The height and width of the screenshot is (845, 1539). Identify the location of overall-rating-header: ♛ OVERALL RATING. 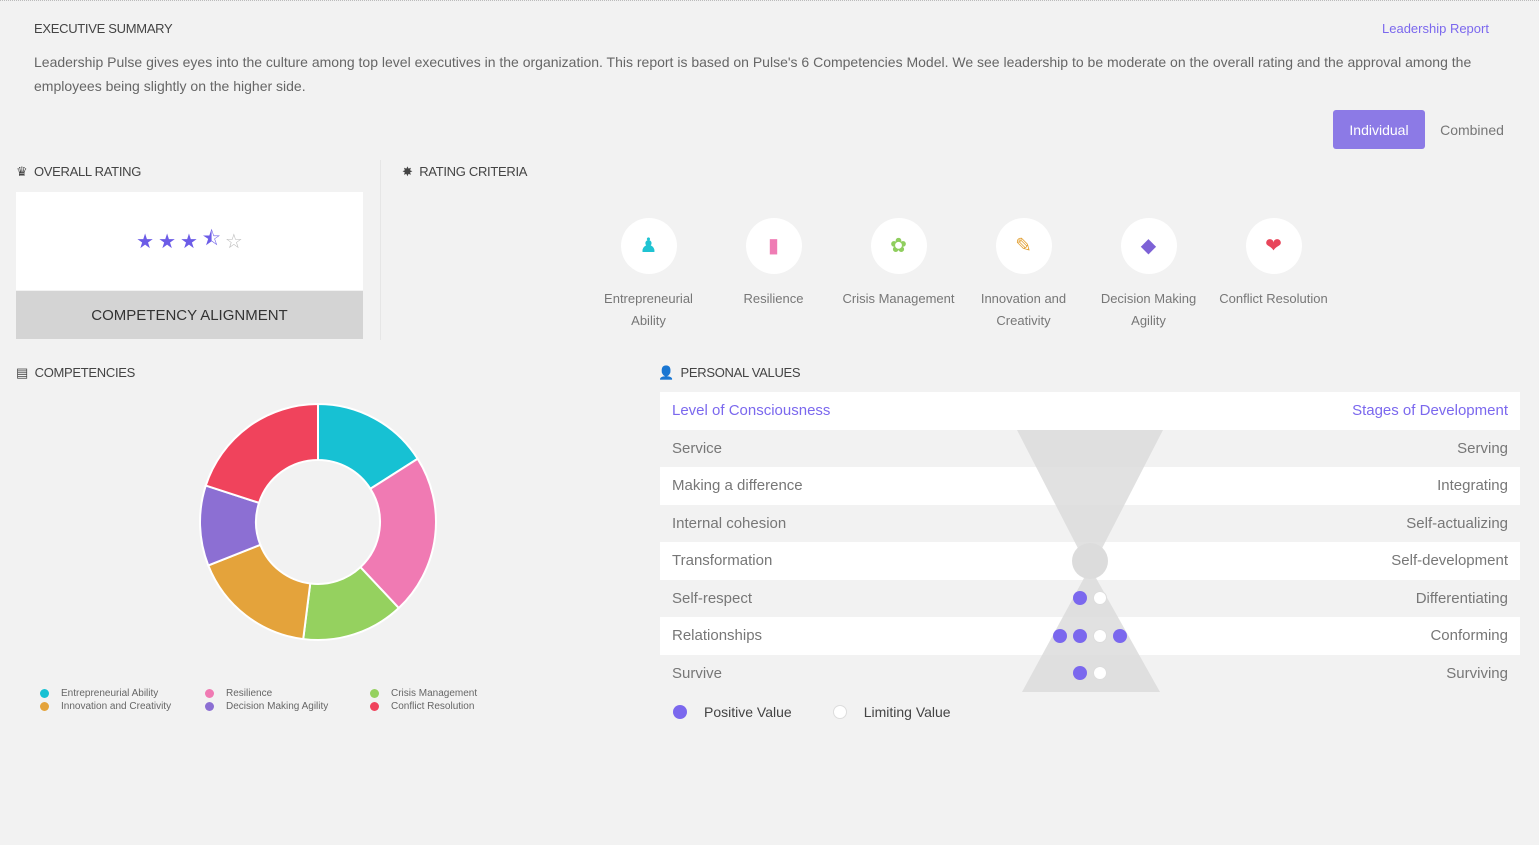
(78, 172).